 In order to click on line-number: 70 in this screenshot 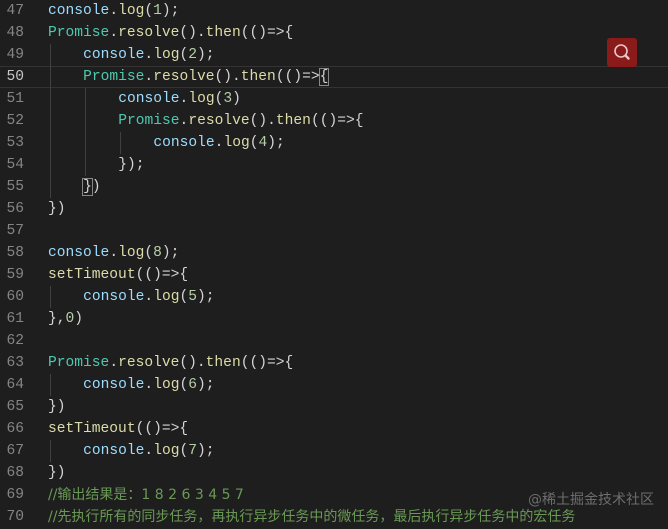, I will do `click(15, 517)`.